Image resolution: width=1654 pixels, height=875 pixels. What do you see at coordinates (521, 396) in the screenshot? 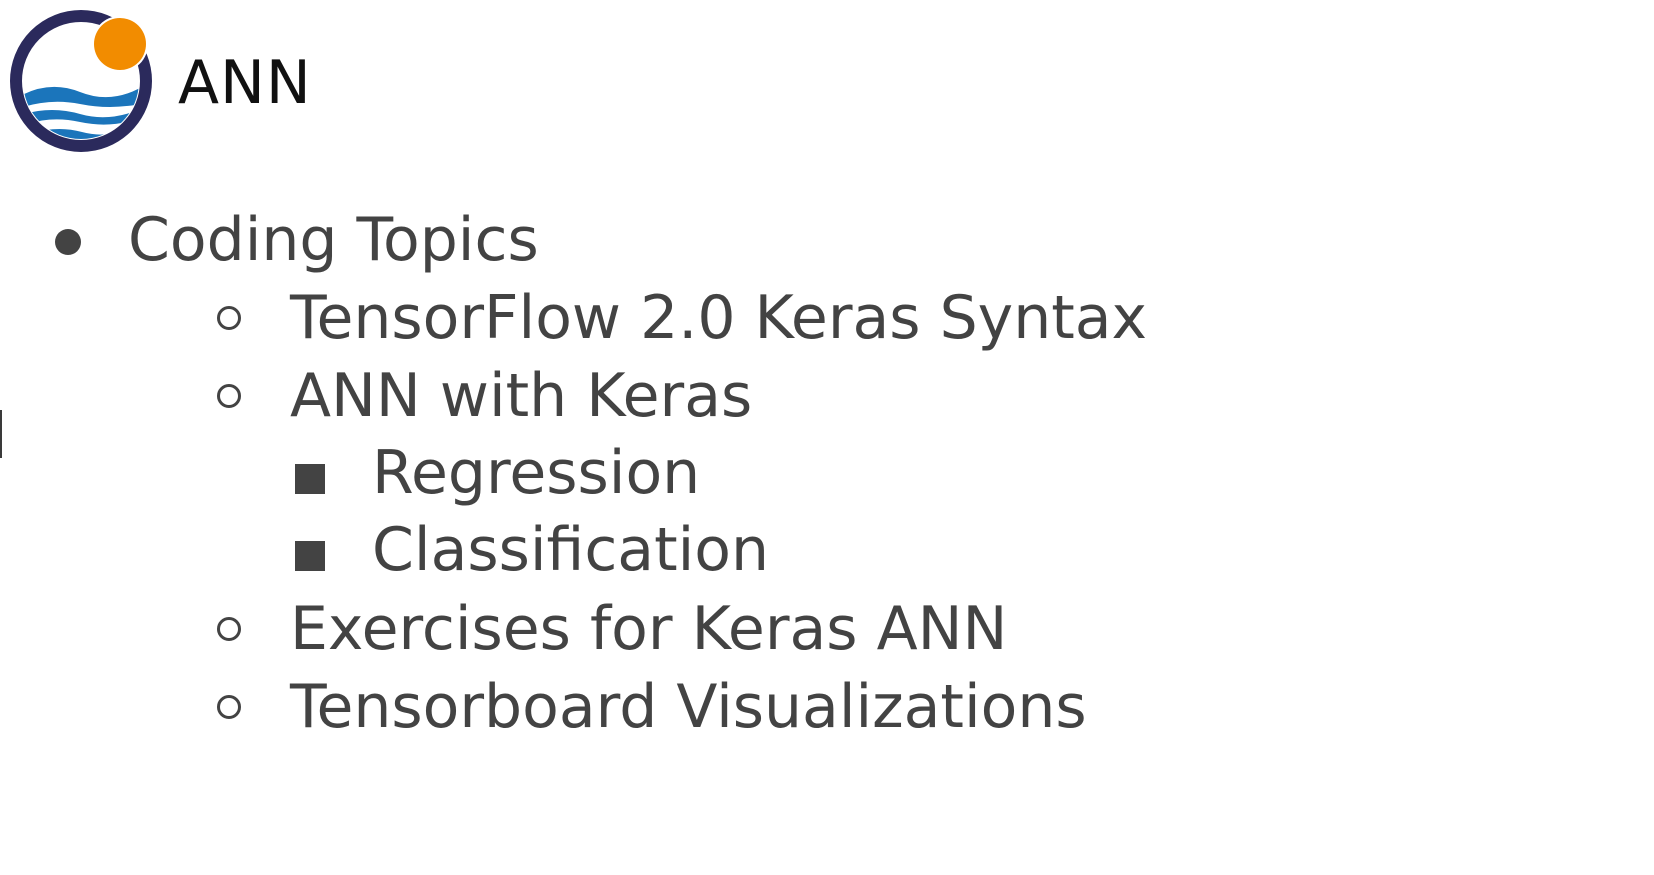
I see `outline-item: ANN with Keras` at bounding box center [521, 396].